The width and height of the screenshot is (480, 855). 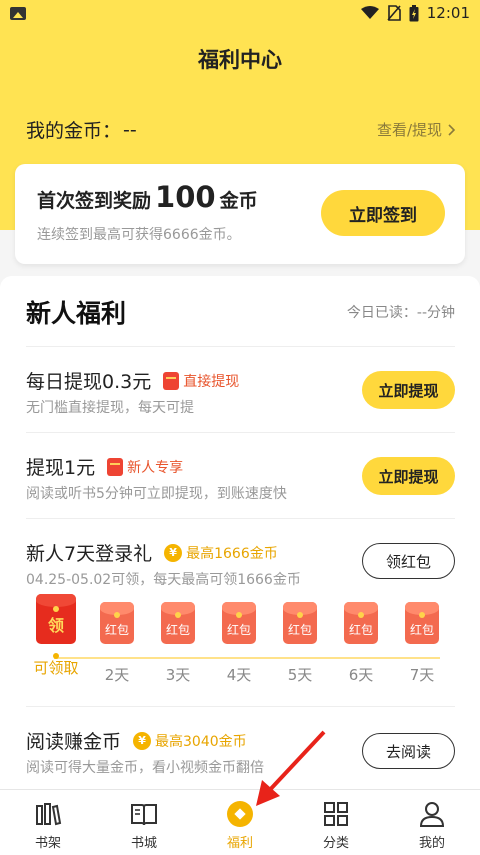 I want to click on task-title: 每日提现0.3元, so click(x=89, y=382).